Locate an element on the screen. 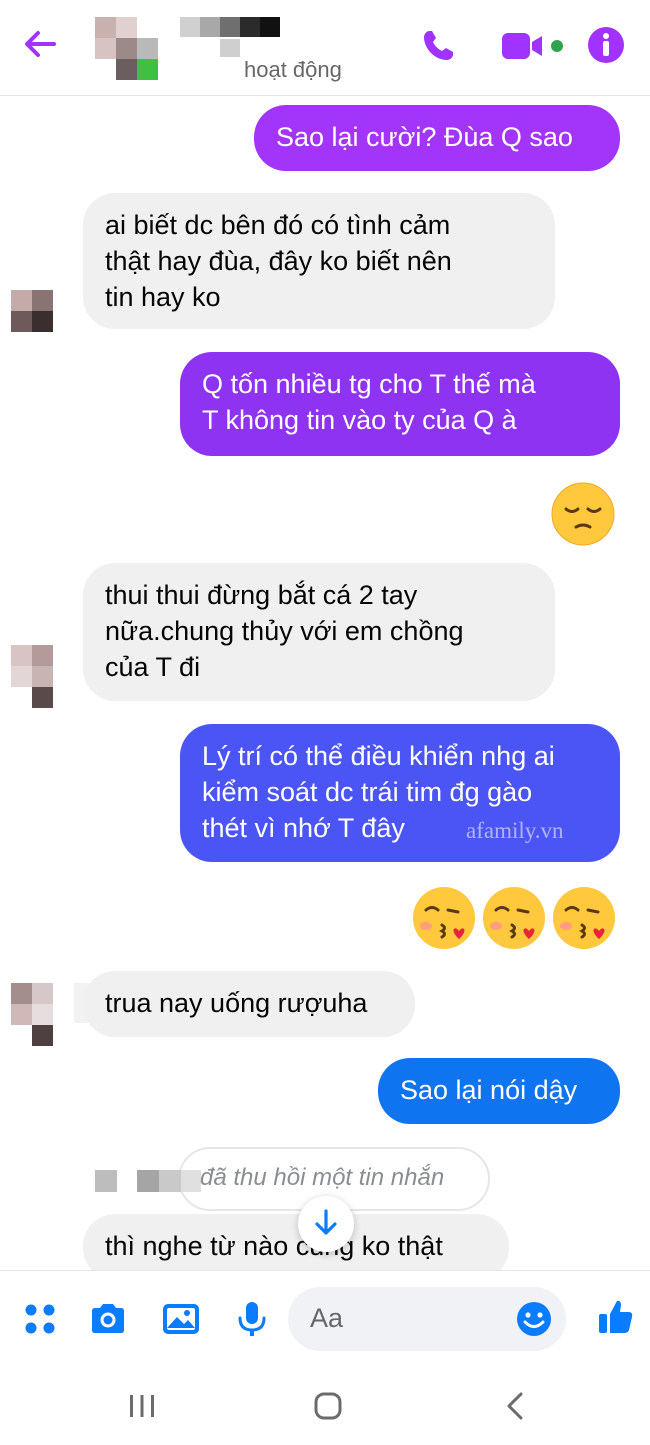 The image size is (650, 1445). scroll-to-bottom-button is located at coordinates (326, 1224).